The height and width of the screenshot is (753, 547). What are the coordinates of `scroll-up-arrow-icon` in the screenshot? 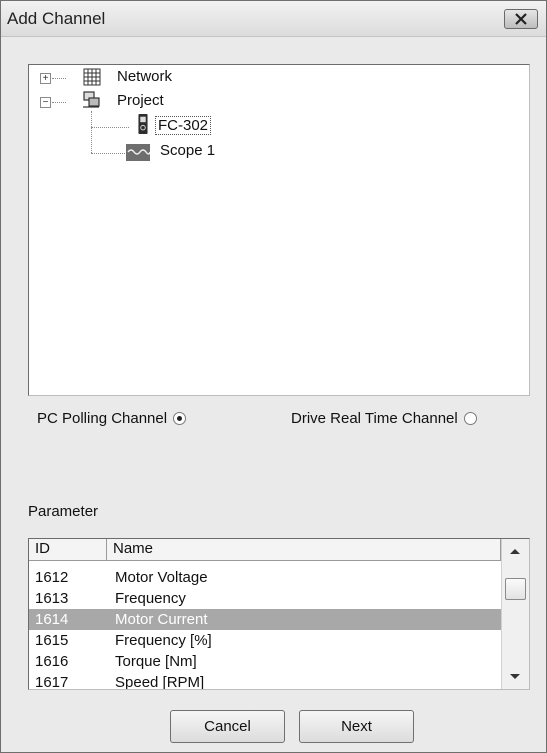 It's located at (515, 551).